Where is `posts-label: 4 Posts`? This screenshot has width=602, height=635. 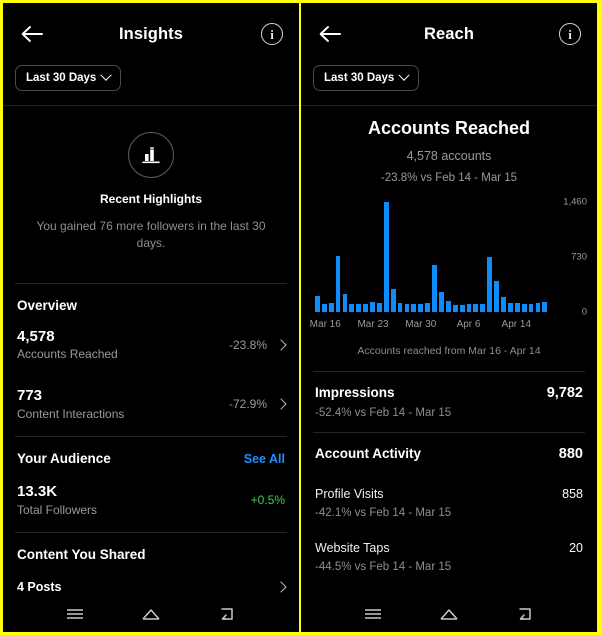
posts-label: 4 Posts is located at coordinates (39, 586).